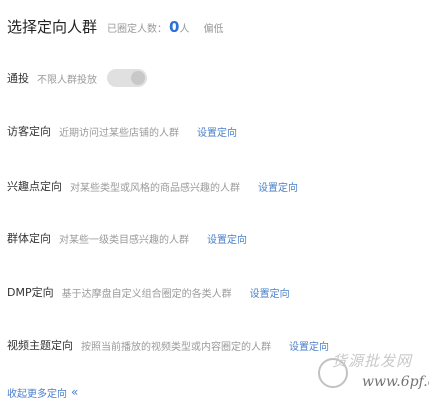  Describe the element at coordinates (138, 78) in the screenshot. I see `toggle-knob` at that location.